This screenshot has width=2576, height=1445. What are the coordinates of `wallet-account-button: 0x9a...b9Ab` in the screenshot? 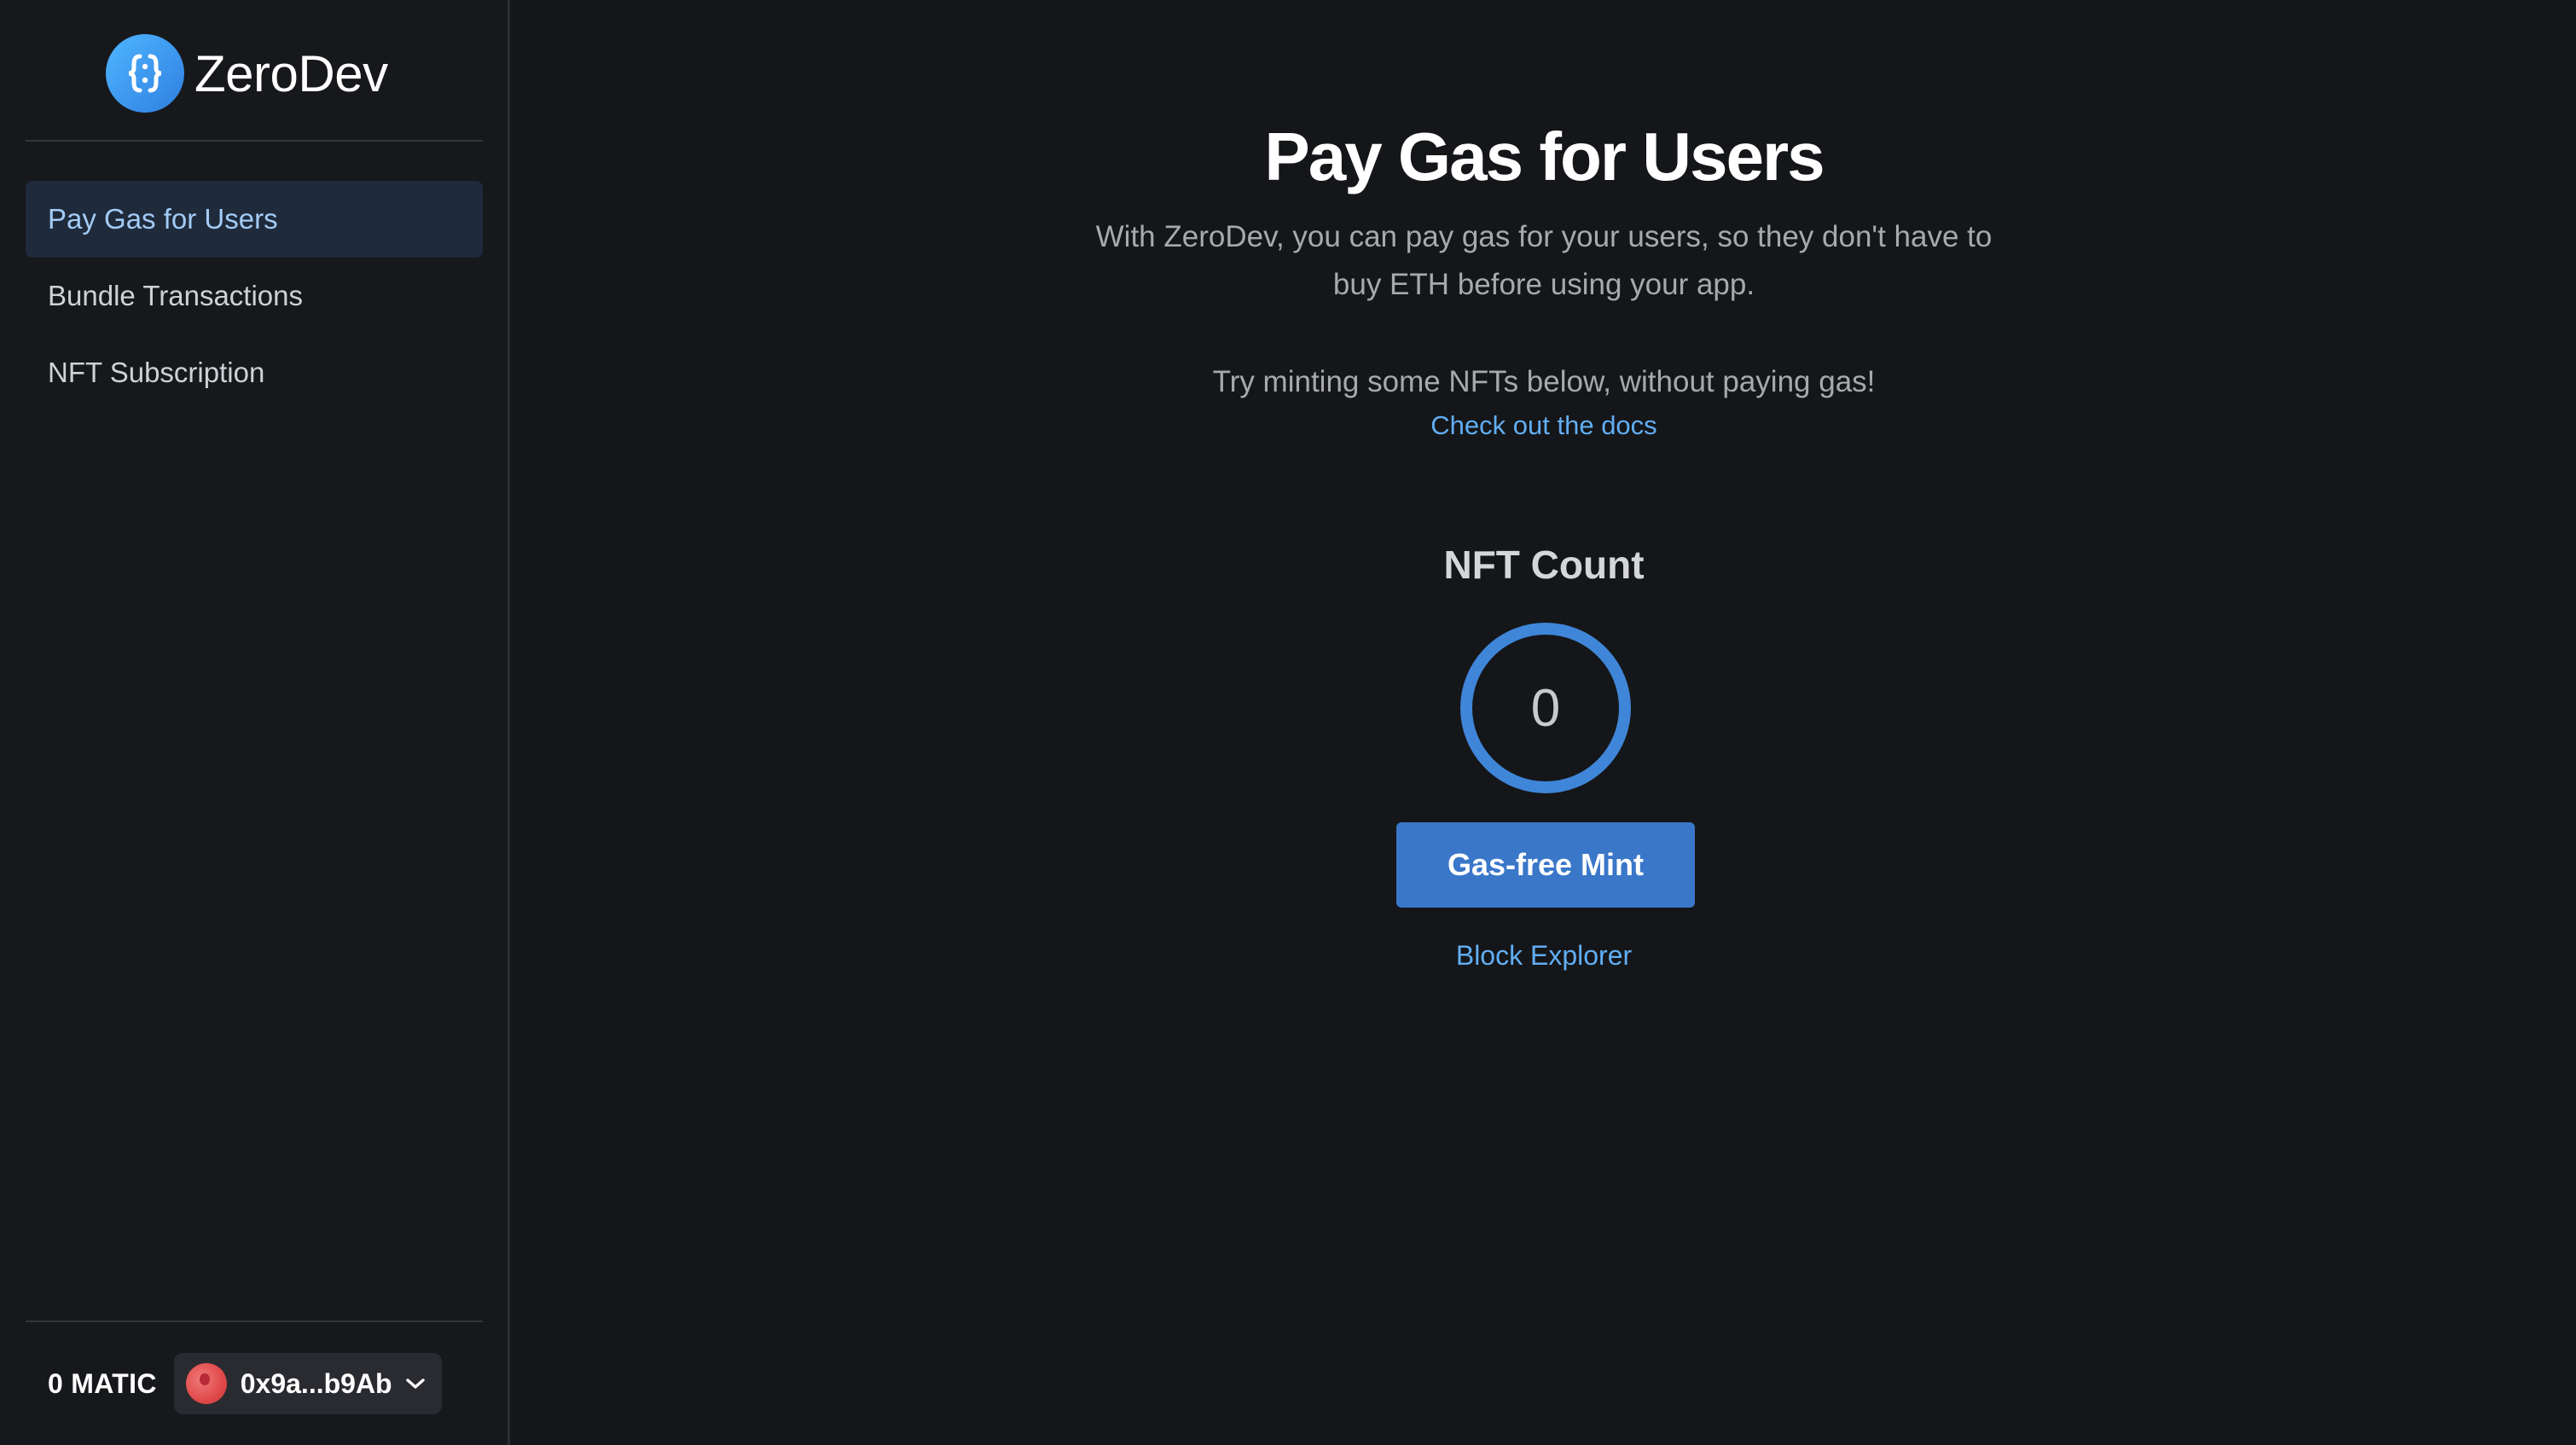 It's located at (307, 1383).